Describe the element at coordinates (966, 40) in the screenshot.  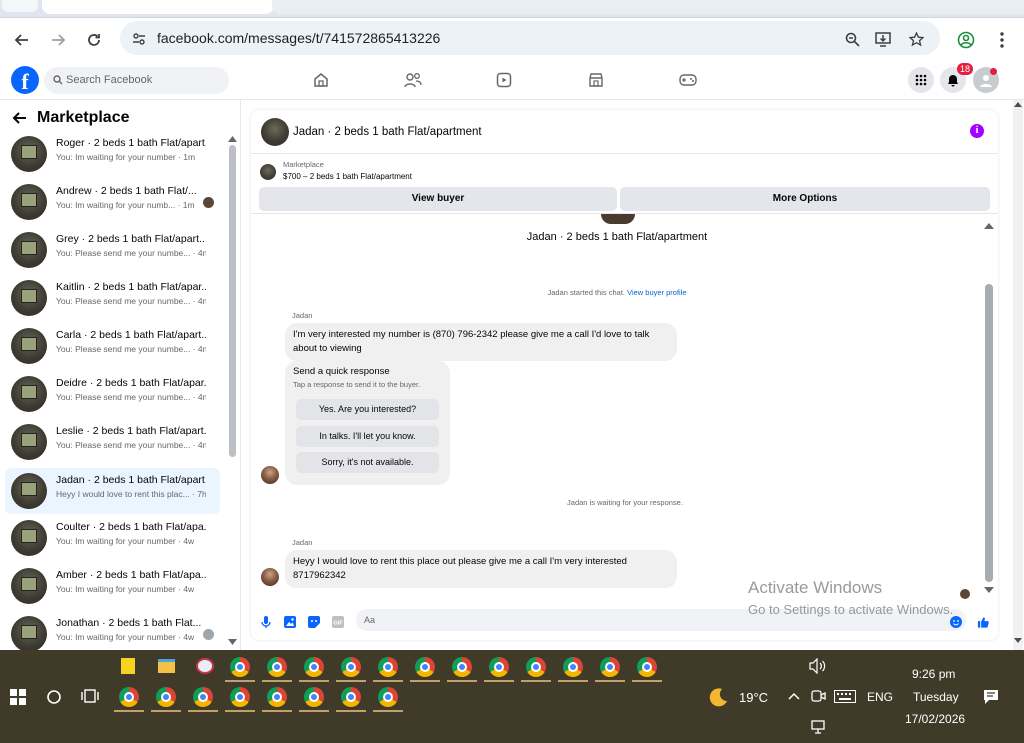
I see `profile-button` at that location.